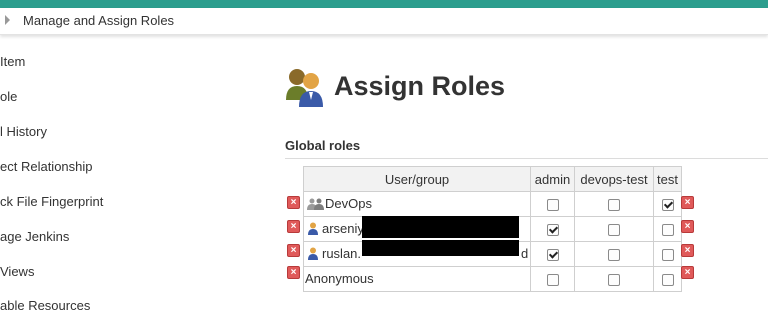 The image size is (768, 322). What do you see at coordinates (323, 145) in the screenshot?
I see `section-heading: Global roles` at bounding box center [323, 145].